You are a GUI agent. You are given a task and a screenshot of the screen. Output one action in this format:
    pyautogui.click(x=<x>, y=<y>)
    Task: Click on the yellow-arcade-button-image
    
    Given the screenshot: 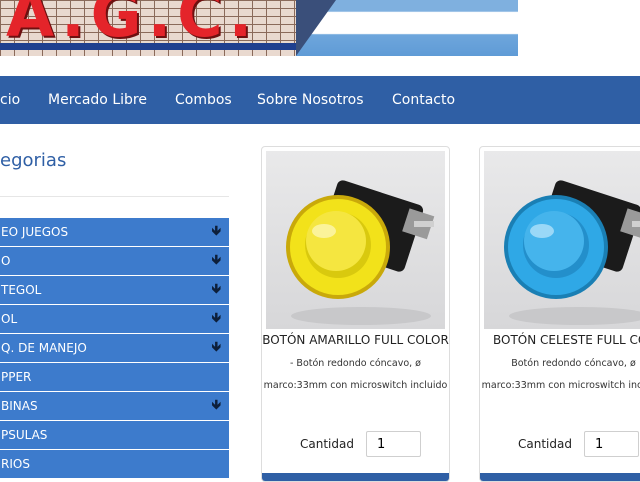 What is the action you would take?
    pyautogui.click(x=360, y=252)
    